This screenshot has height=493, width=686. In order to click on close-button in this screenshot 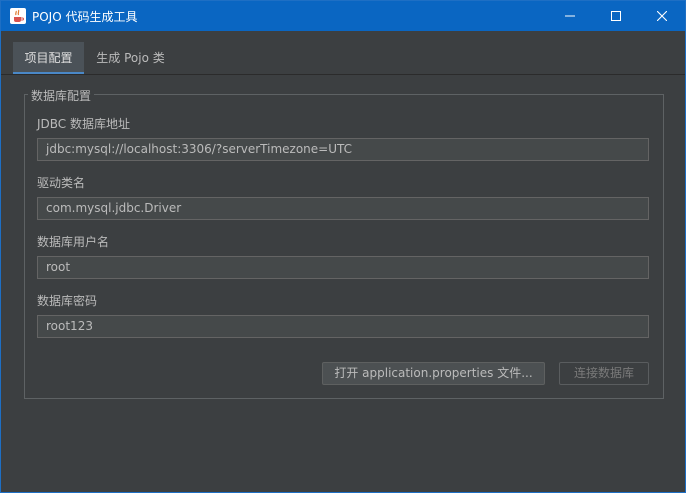, I will do `click(662, 16)`.